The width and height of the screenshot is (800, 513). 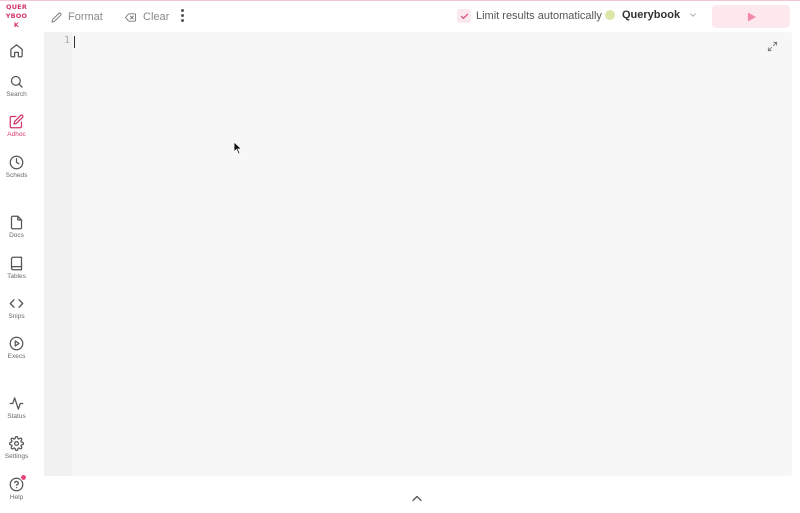 I want to click on pencil-icon, so click(x=56, y=17).